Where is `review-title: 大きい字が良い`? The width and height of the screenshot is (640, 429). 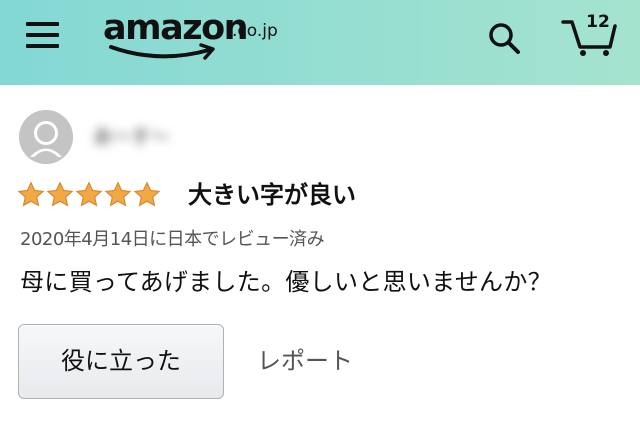 review-title: 大きい字が良い is located at coordinates (272, 195).